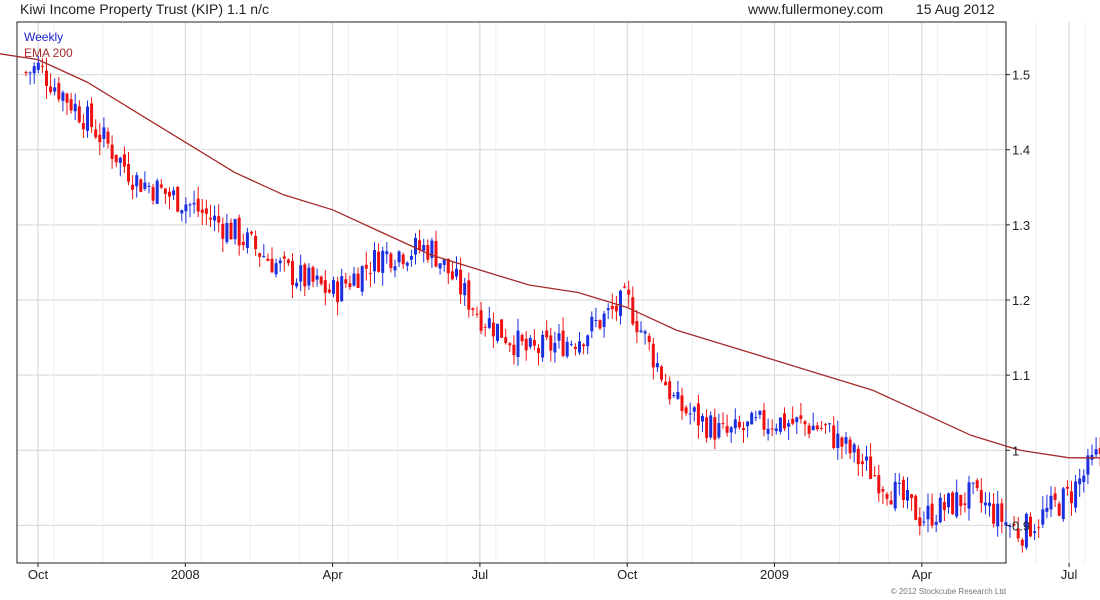 The image size is (1100, 600). What do you see at coordinates (48, 53) in the screenshot?
I see `legend-ema: EMA 200` at bounding box center [48, 53].